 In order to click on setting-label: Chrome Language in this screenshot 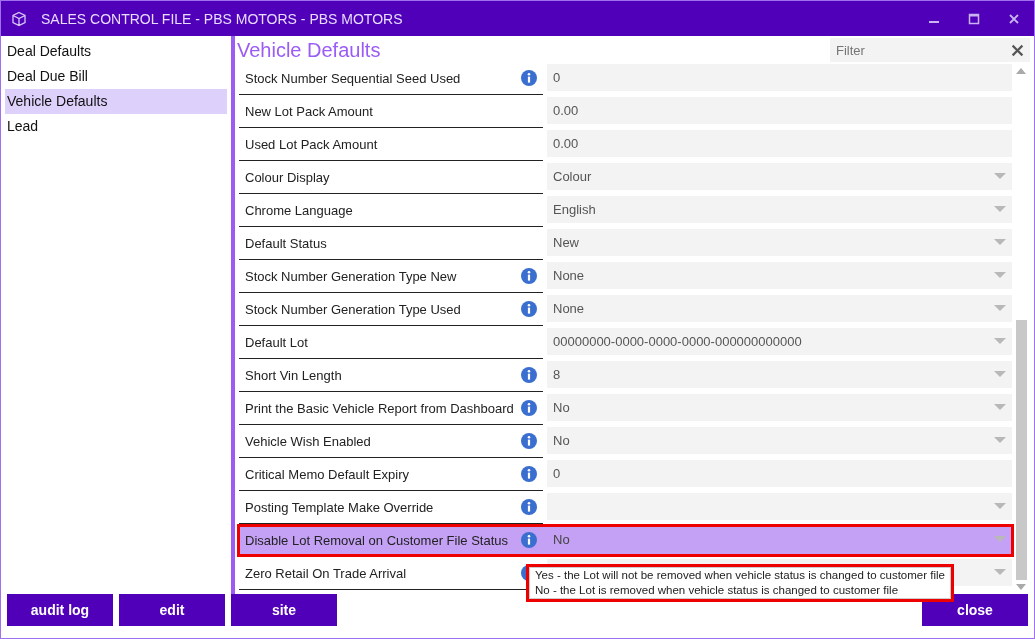, I will do `click(299, 210)`.